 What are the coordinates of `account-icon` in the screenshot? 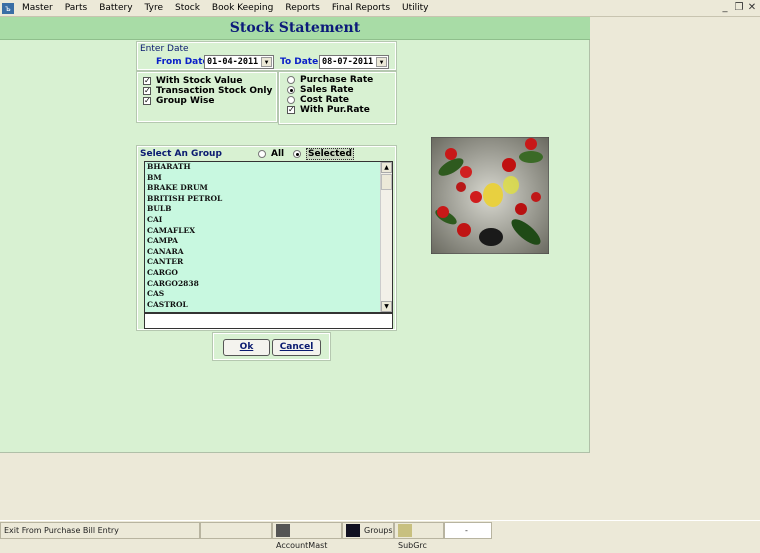 It's located at (283, 530).